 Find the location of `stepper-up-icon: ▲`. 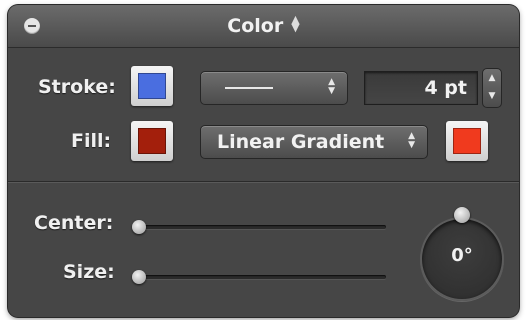

stepper-up-icon: ▲ is located at coordinates (492, 78).